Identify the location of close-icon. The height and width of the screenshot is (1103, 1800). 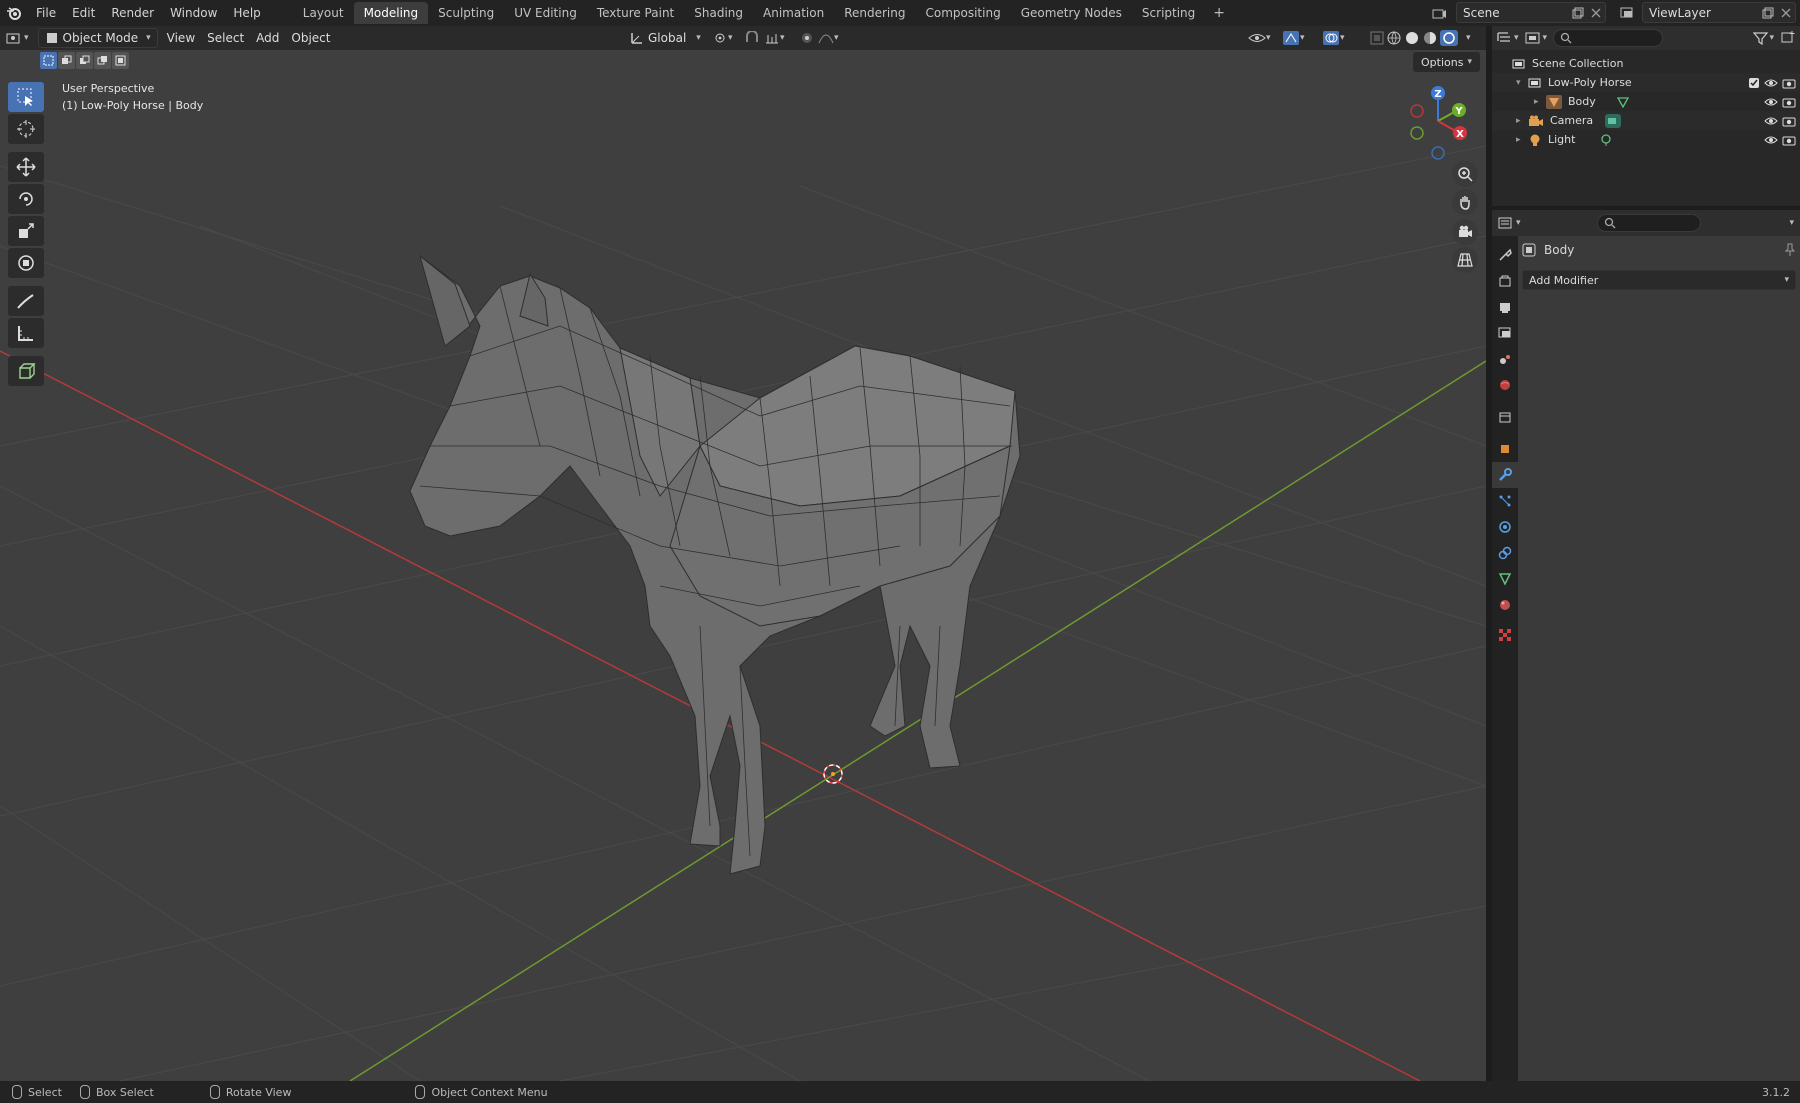
(1786, 13).